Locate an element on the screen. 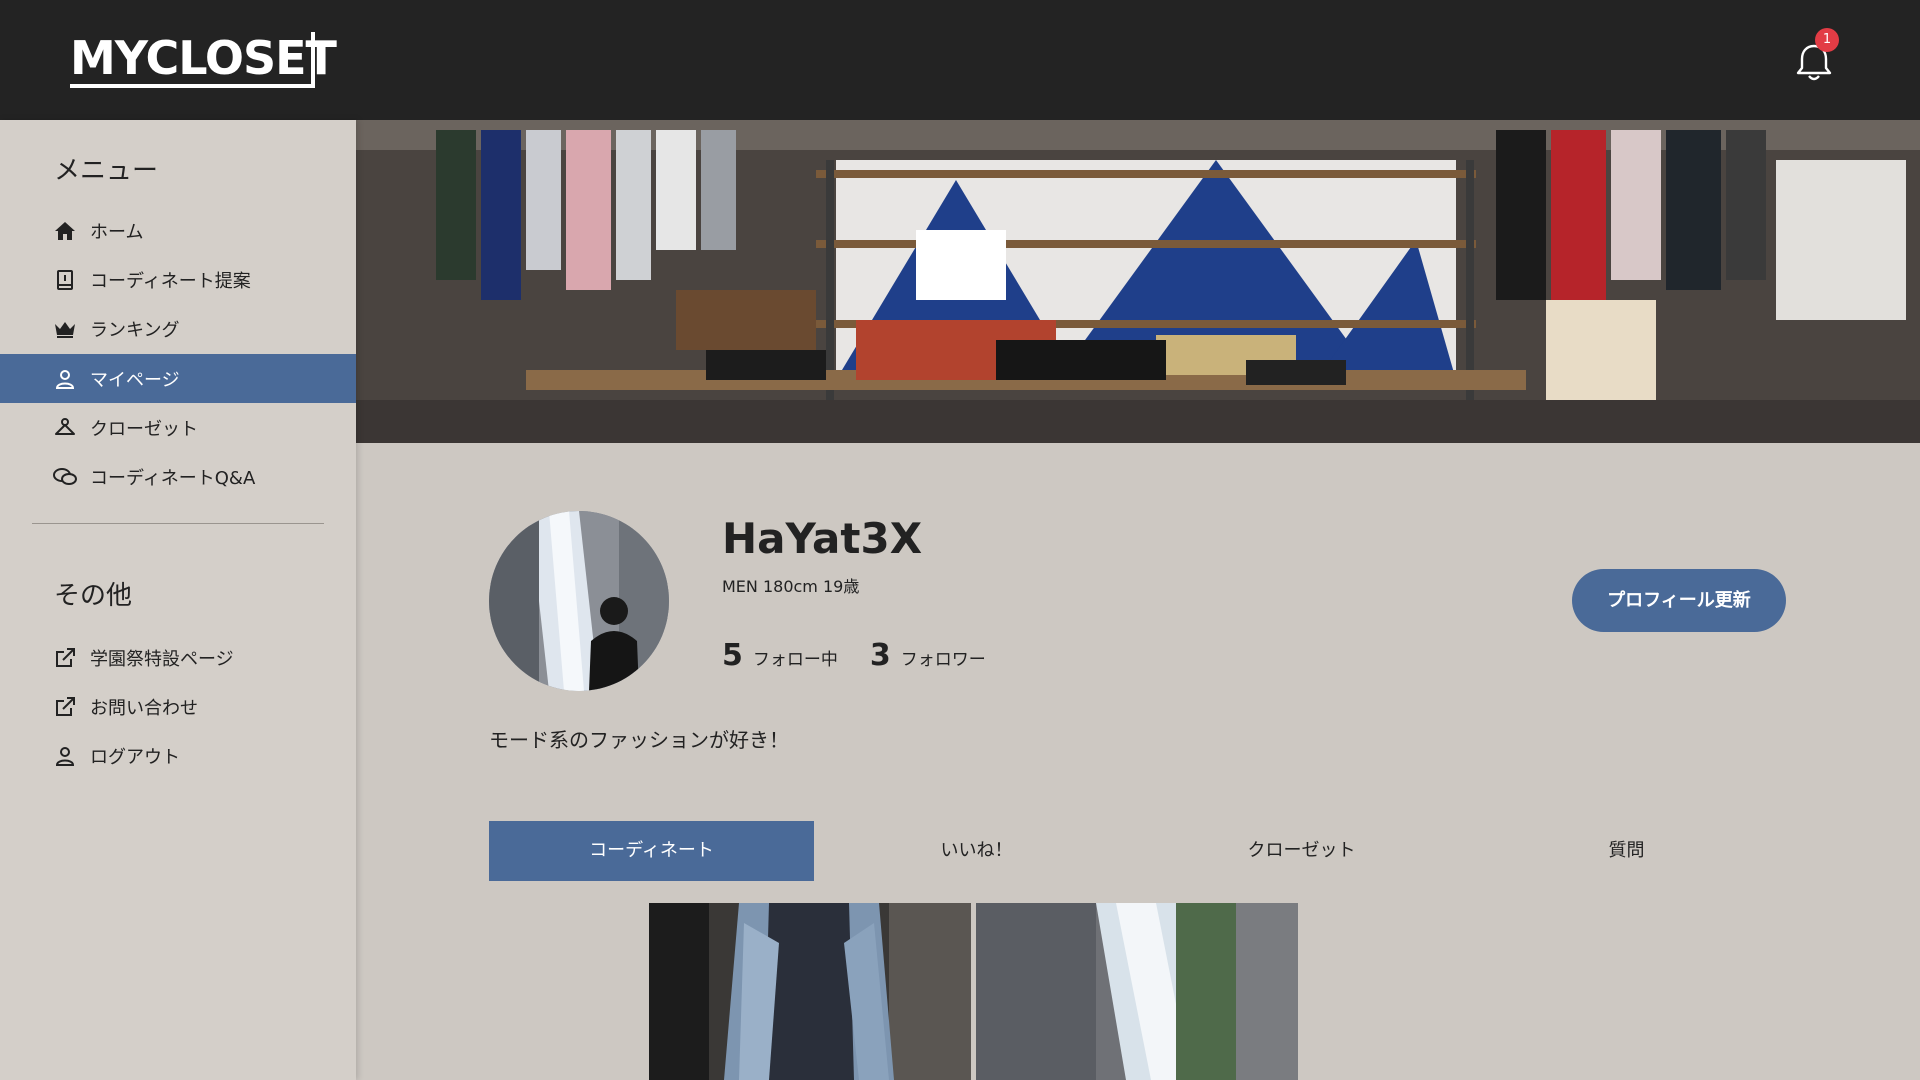  profile-subinfo: MEN 180cm 19歳 is located at coordinates (791, 586).